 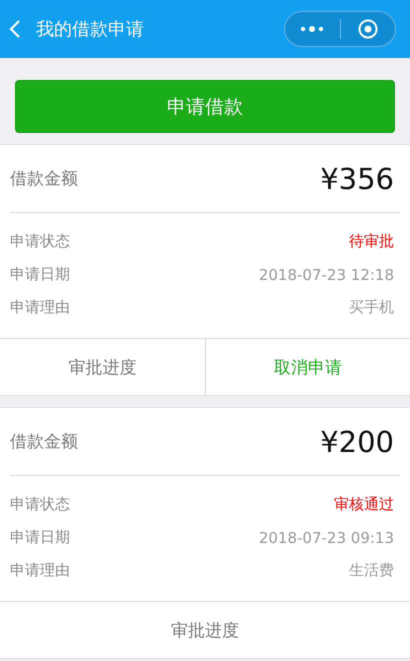 What do you see at coordinates (326, 275) in the screenshot?
I see `field-value: 2018-07-23 12:18` at bounding box center [326, 275].